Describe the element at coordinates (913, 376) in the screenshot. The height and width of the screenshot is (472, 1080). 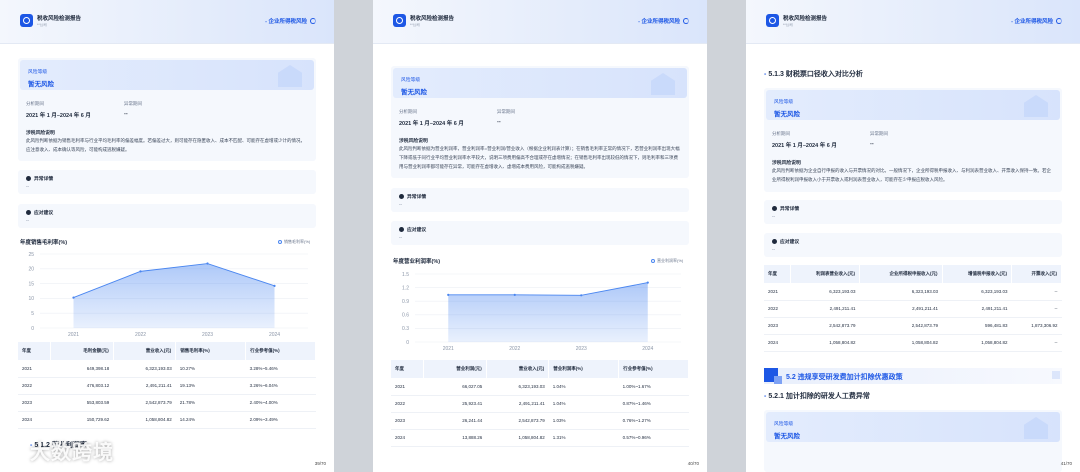
I see `section-band-52: 5.2 违规享受研发费加计扣除优惠政策` at that location.